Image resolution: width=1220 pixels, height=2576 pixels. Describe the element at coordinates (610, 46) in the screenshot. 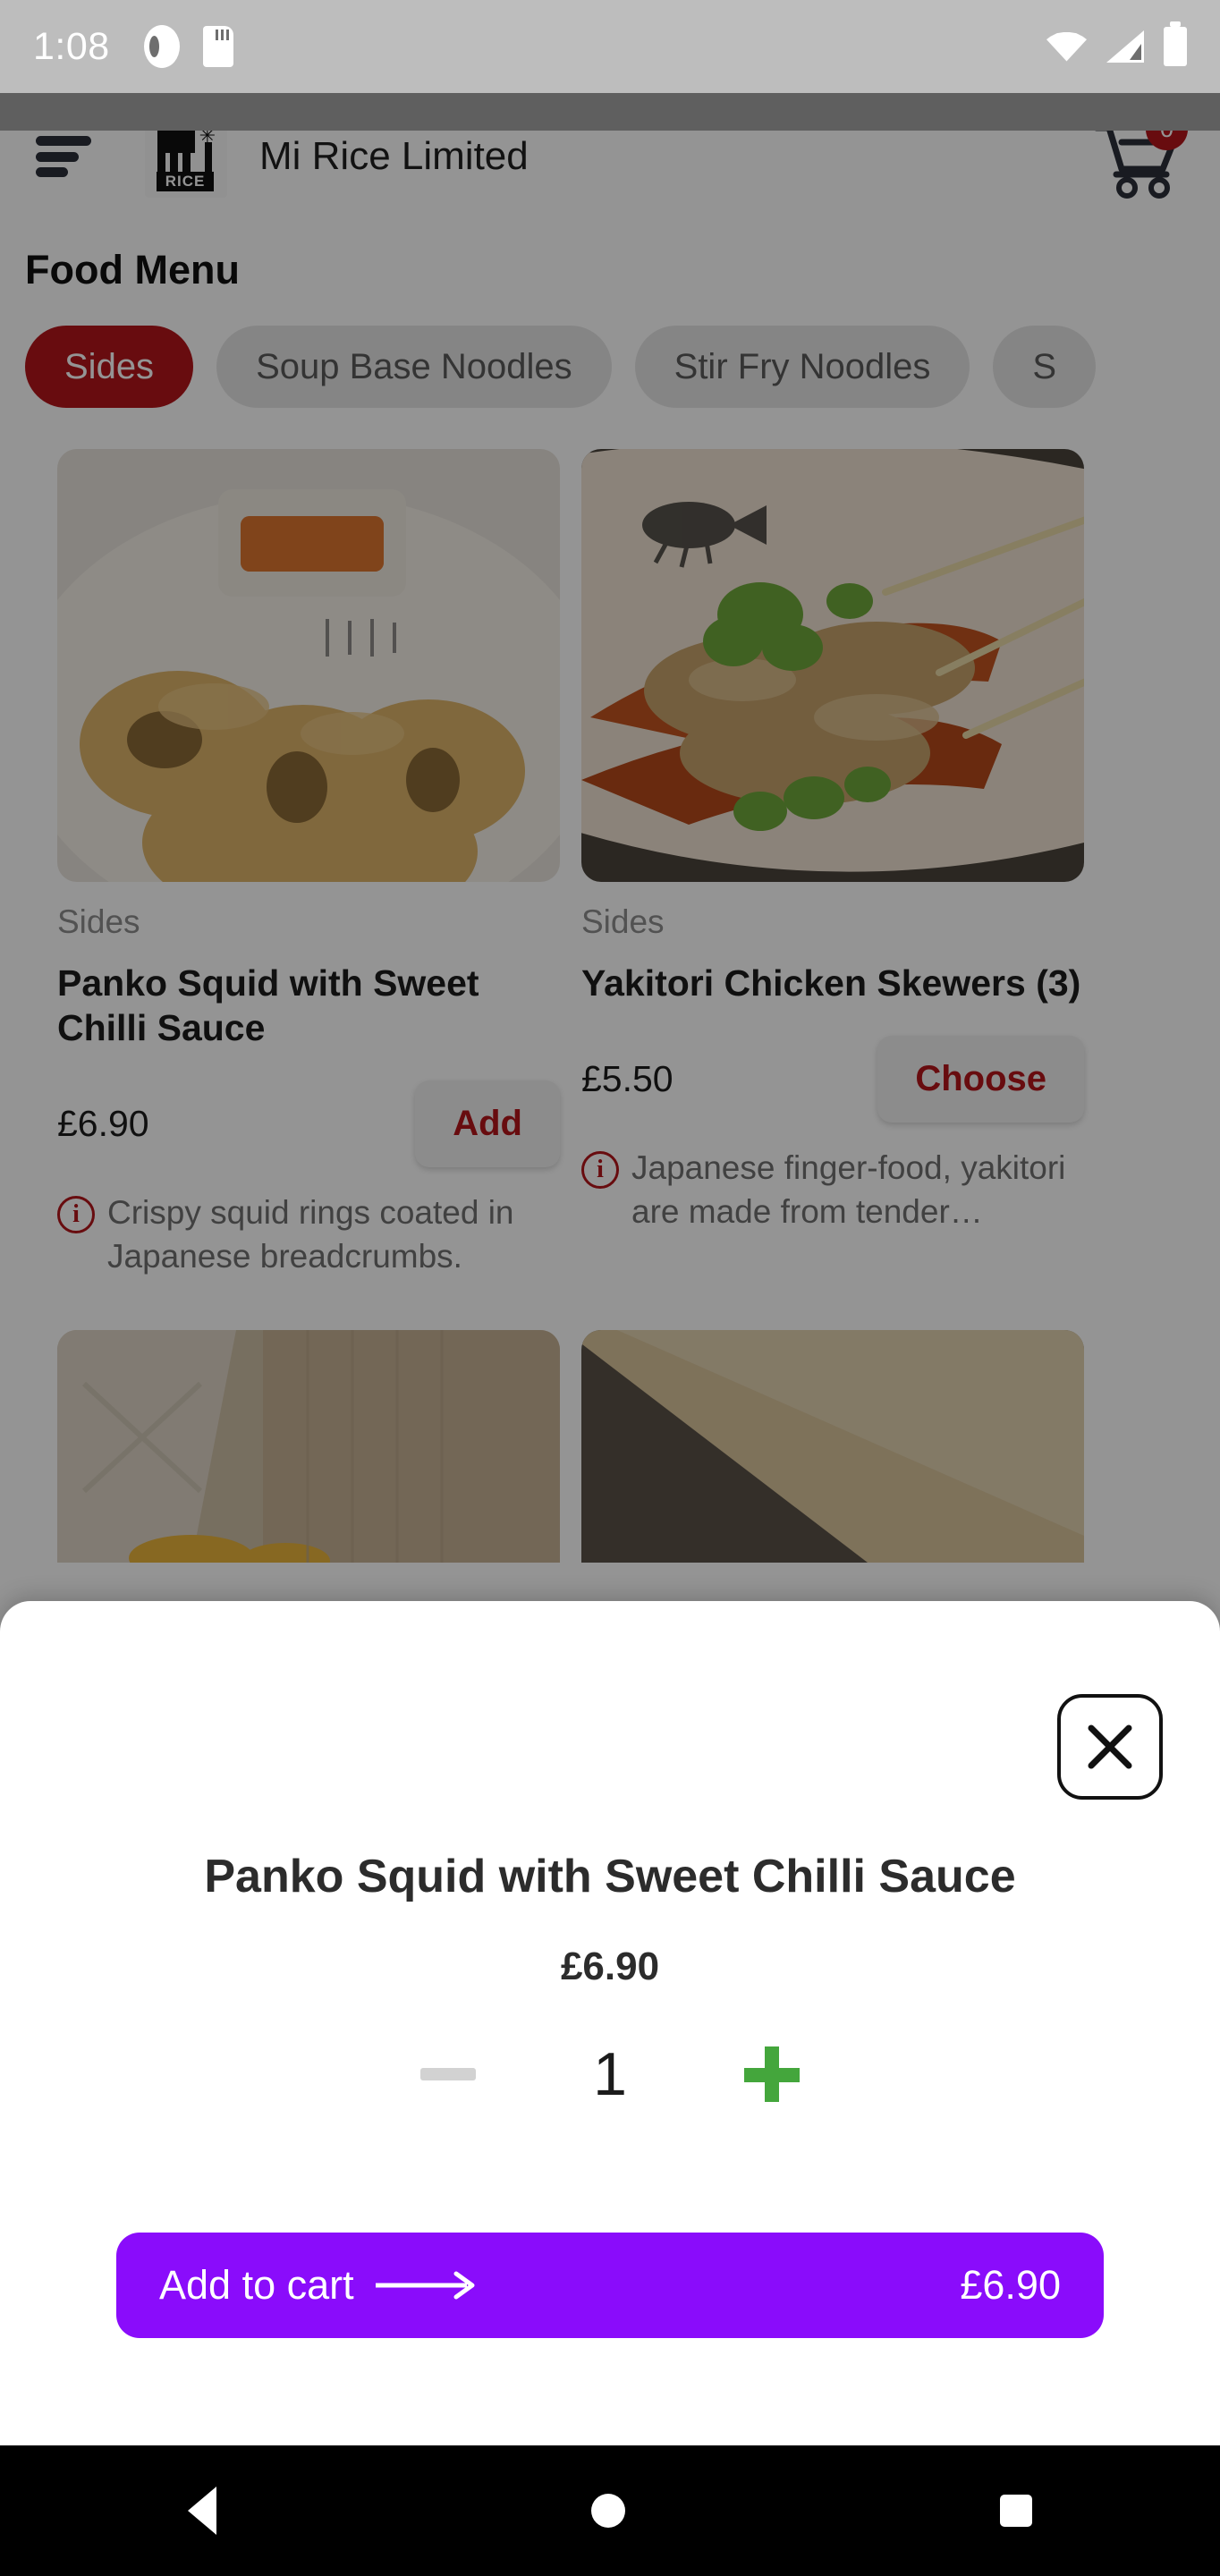

I see `status-bar: 1:08` at that location.